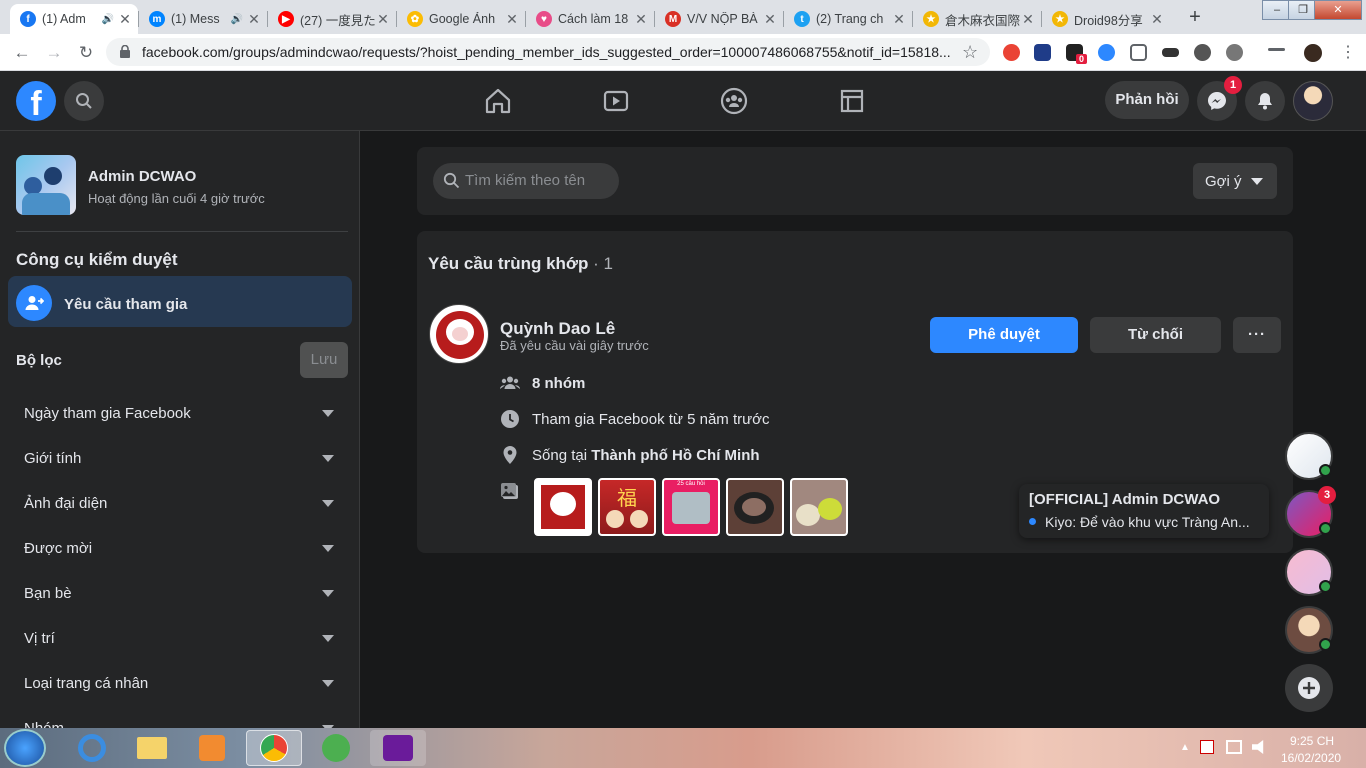 The height and width of the screenshot is (768, 1366). I want to click on browser-tab: t (2) Trang ch ✕, so click(848, 19).